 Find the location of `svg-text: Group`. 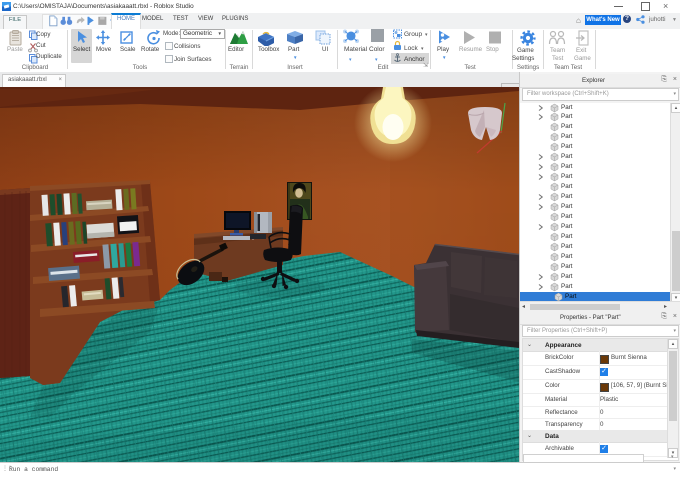

svg-text: Group is located at coordinates (413, 34).